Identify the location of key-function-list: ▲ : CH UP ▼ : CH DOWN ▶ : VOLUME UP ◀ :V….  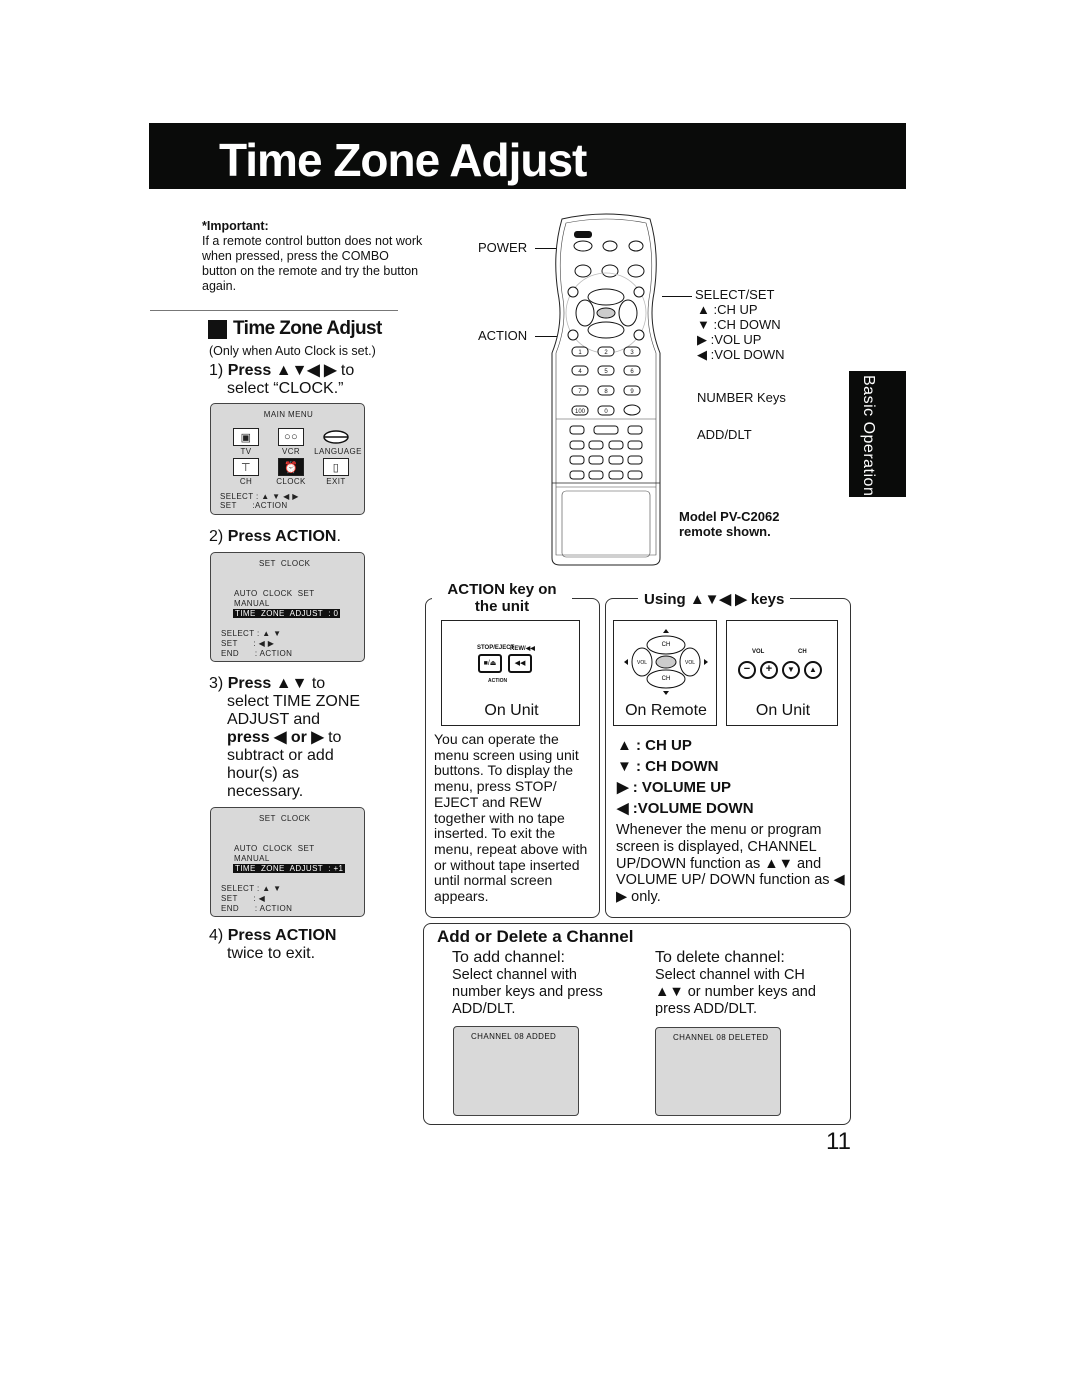
(685, 777).